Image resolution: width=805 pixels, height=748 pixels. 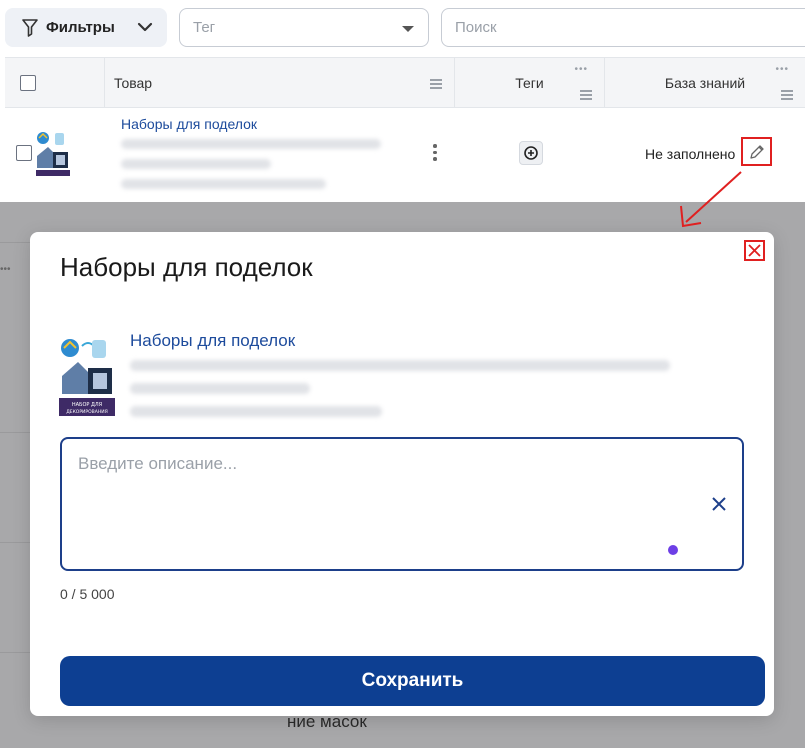 I want to click on add-tag-button, so click(x=531, y=153).